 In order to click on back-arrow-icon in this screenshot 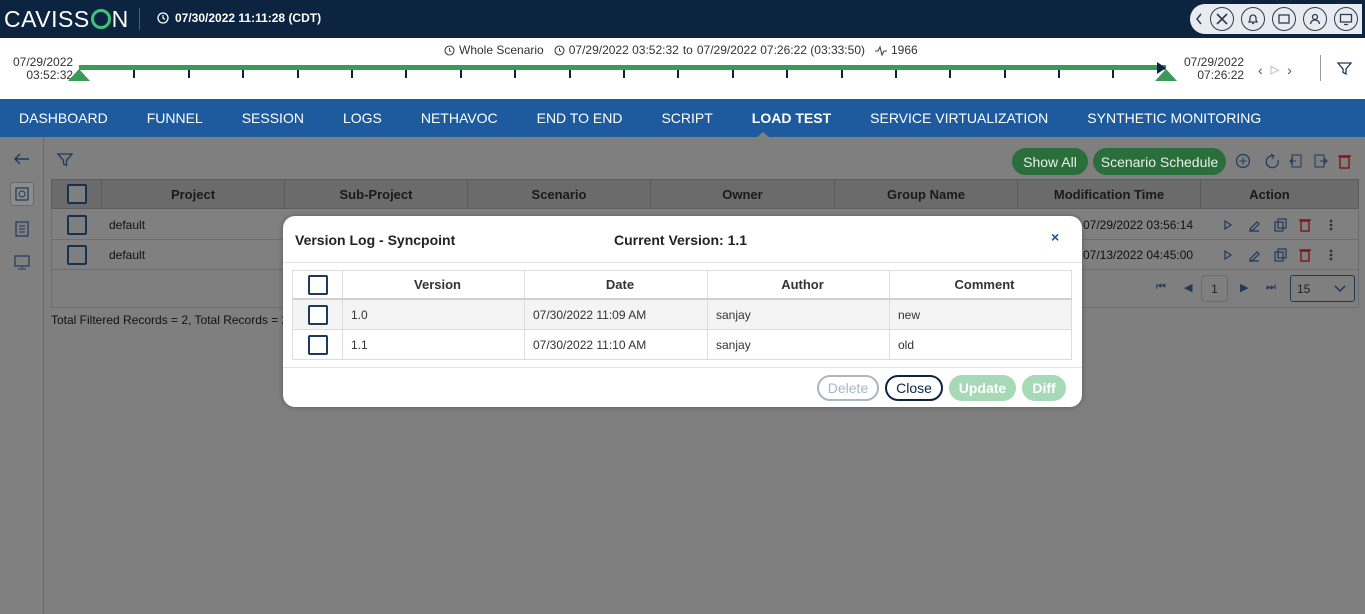, I will do `click(22, 159)`.